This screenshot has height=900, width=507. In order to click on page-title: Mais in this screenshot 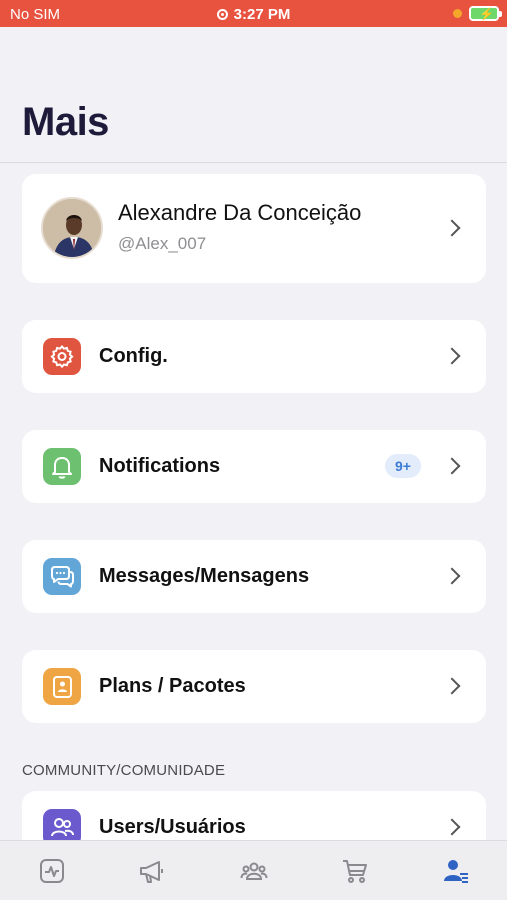, I will do `click(65, 122)`.